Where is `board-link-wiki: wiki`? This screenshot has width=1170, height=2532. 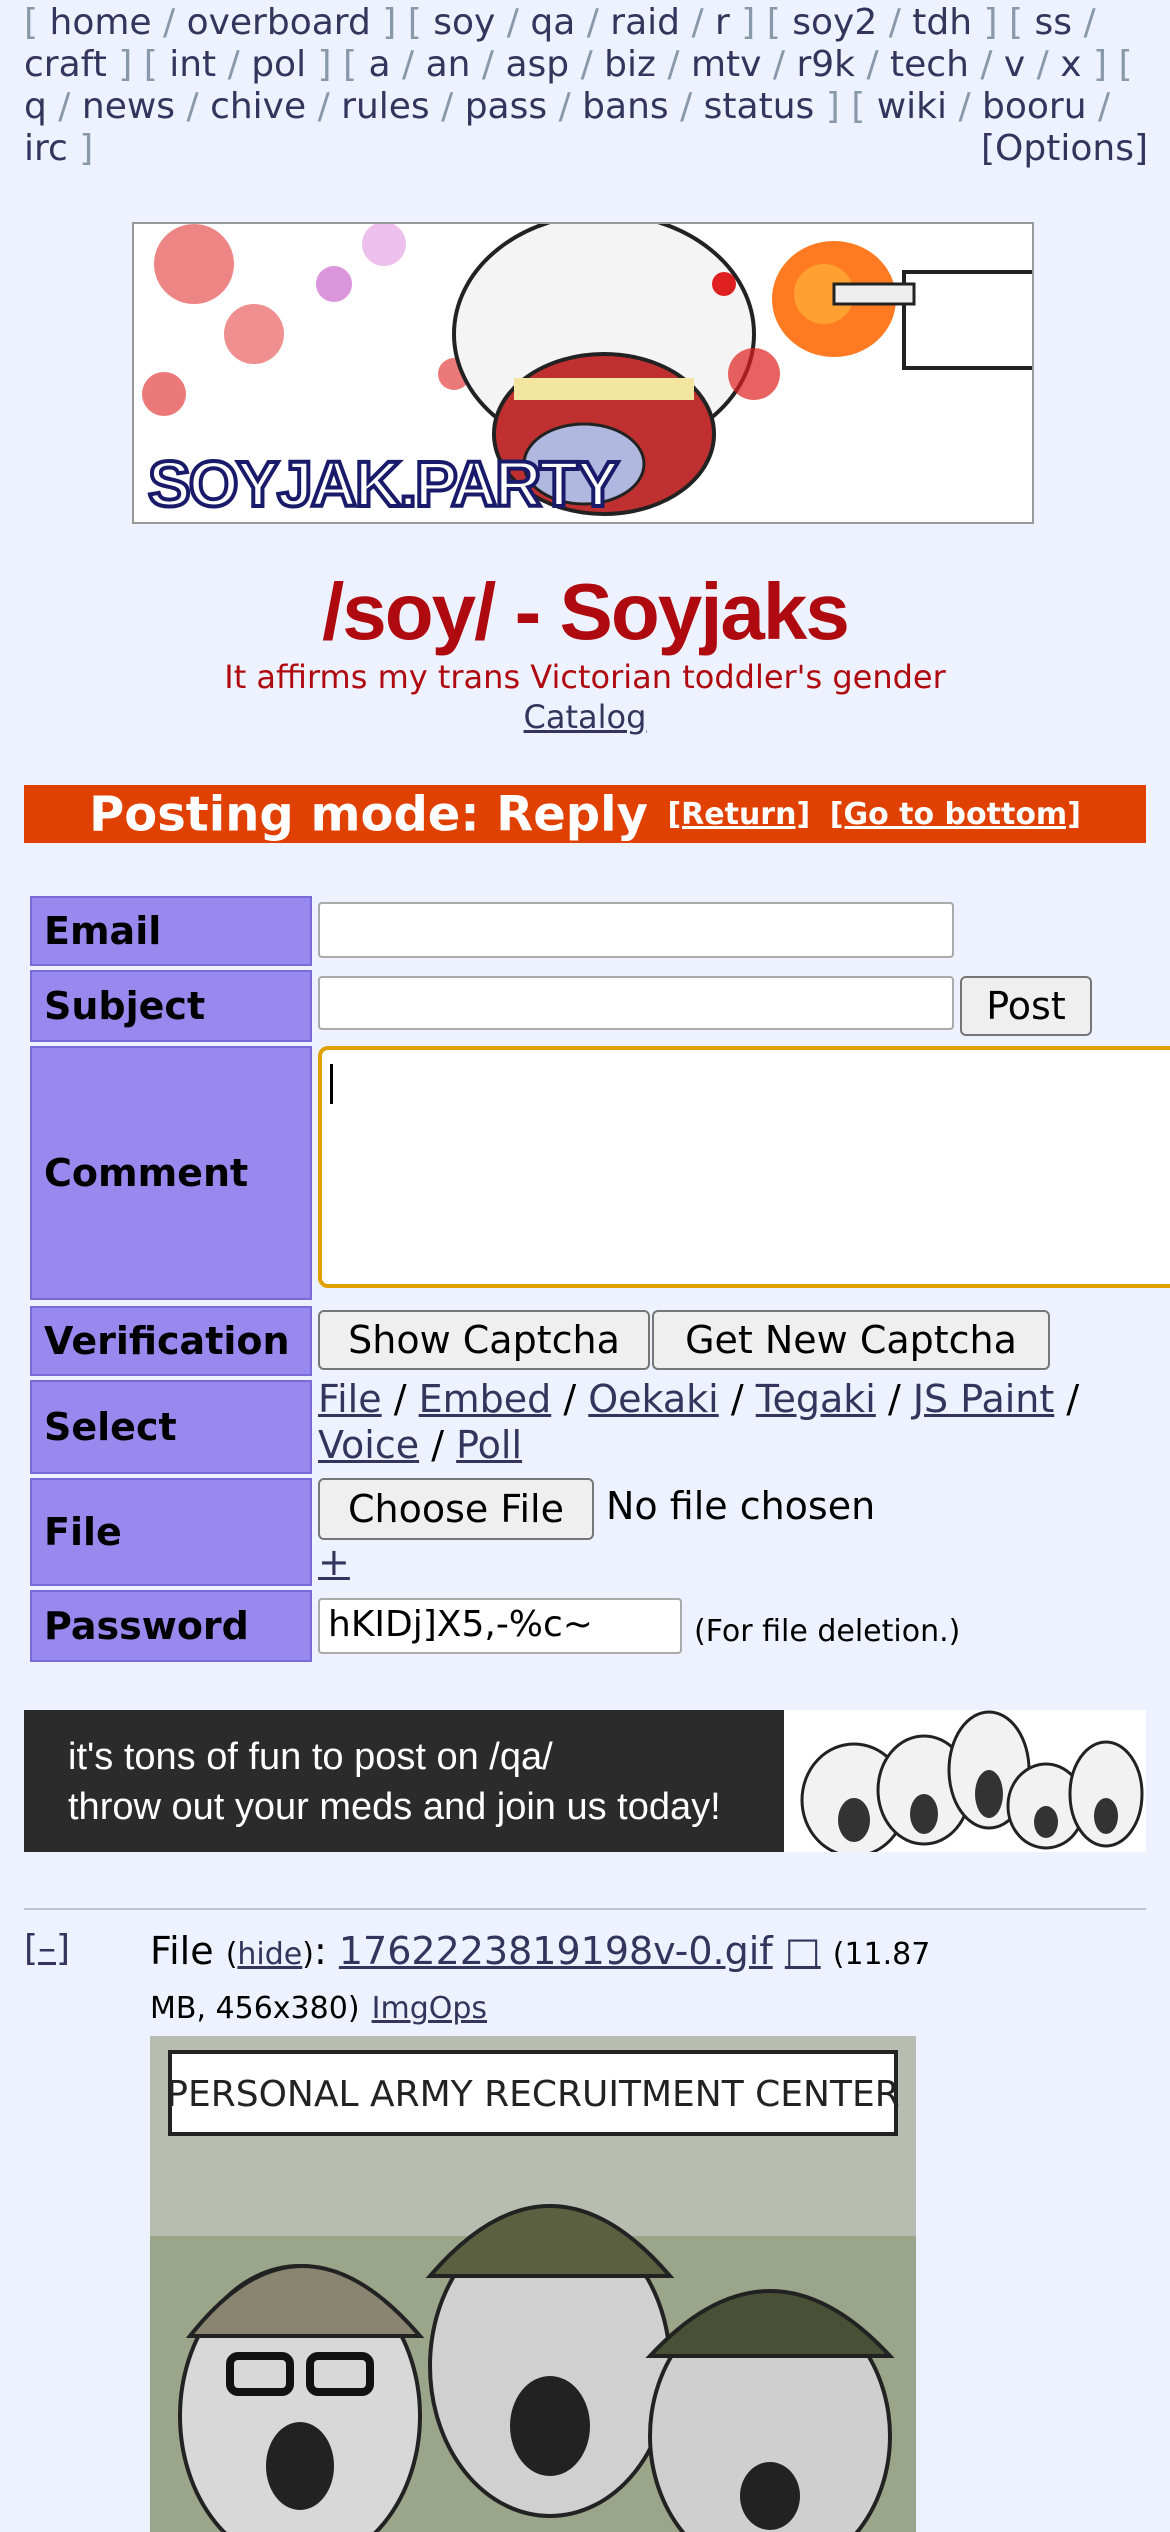
board-link-wiki: wiki is located at coordinates (912, 106).